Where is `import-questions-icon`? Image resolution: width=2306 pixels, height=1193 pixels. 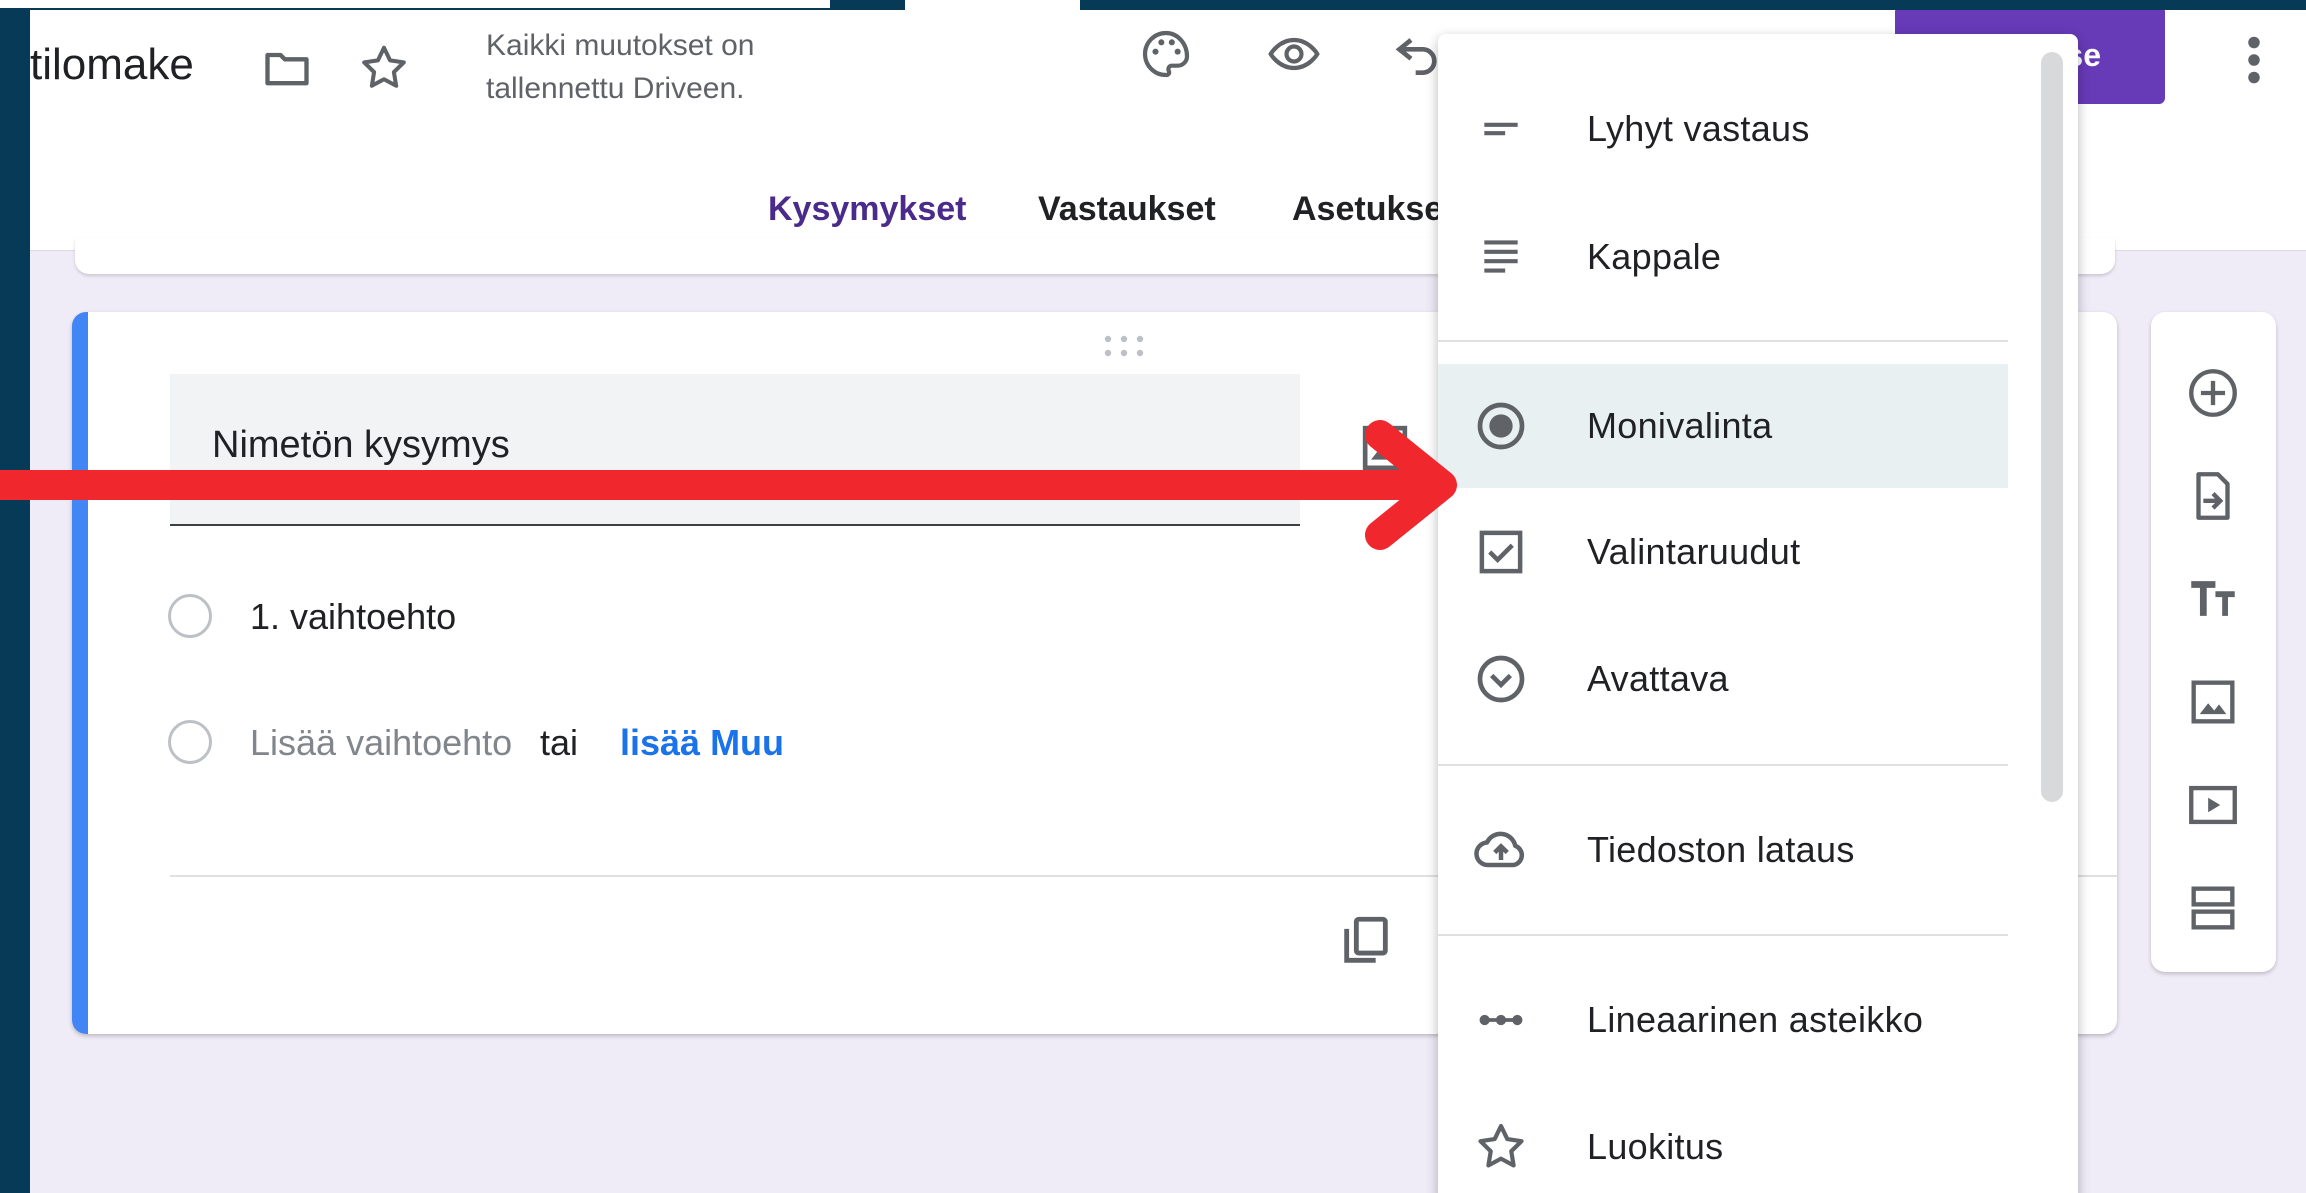
import-questions-icon is located at coordinates (2213, 496).